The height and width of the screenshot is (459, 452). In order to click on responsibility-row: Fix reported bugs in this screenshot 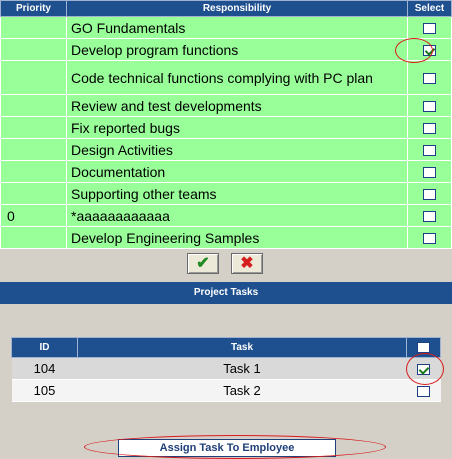, I will do `click(226, 127)`.